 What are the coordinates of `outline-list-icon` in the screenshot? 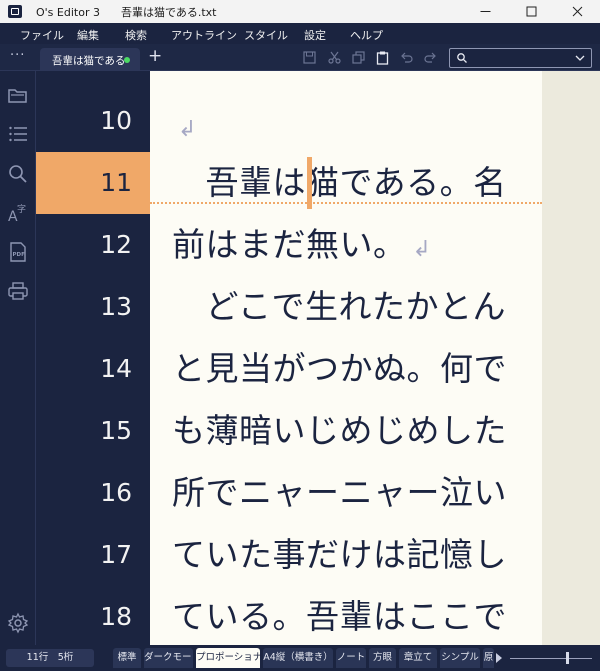 It's located at (18, 134).